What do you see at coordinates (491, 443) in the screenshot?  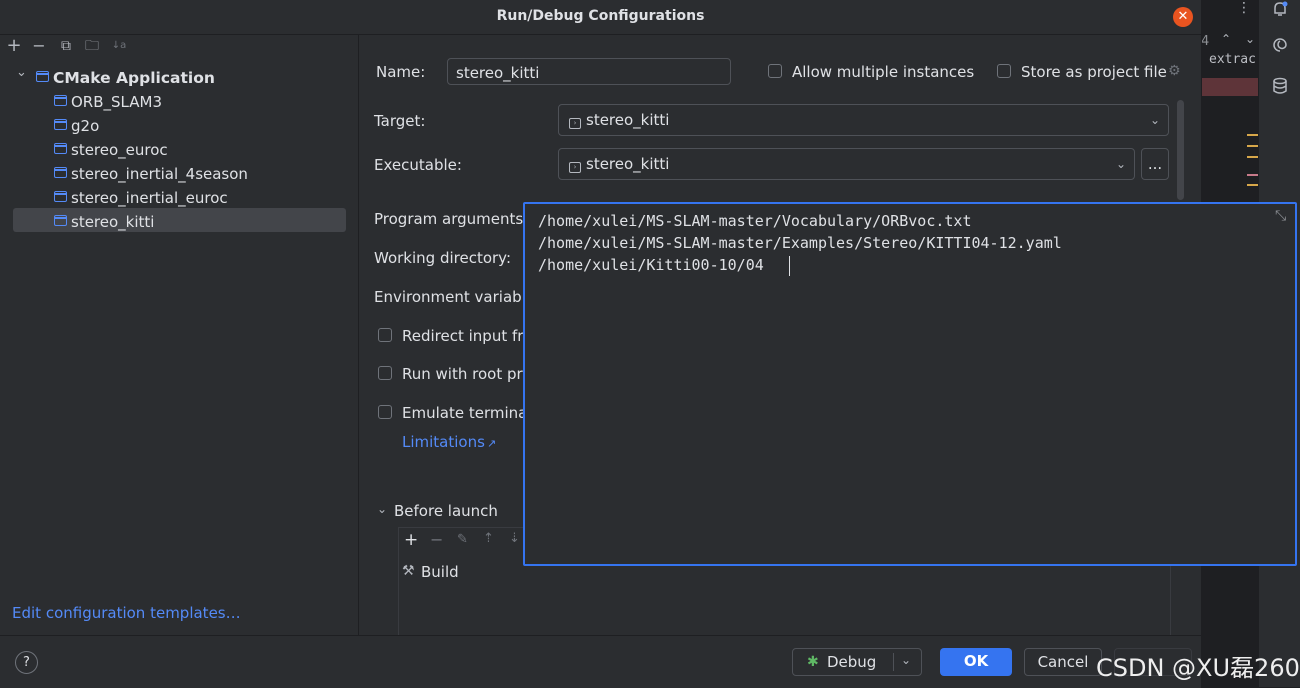 I see `external-link-icon: ↗` at bounding box center [491, 443].